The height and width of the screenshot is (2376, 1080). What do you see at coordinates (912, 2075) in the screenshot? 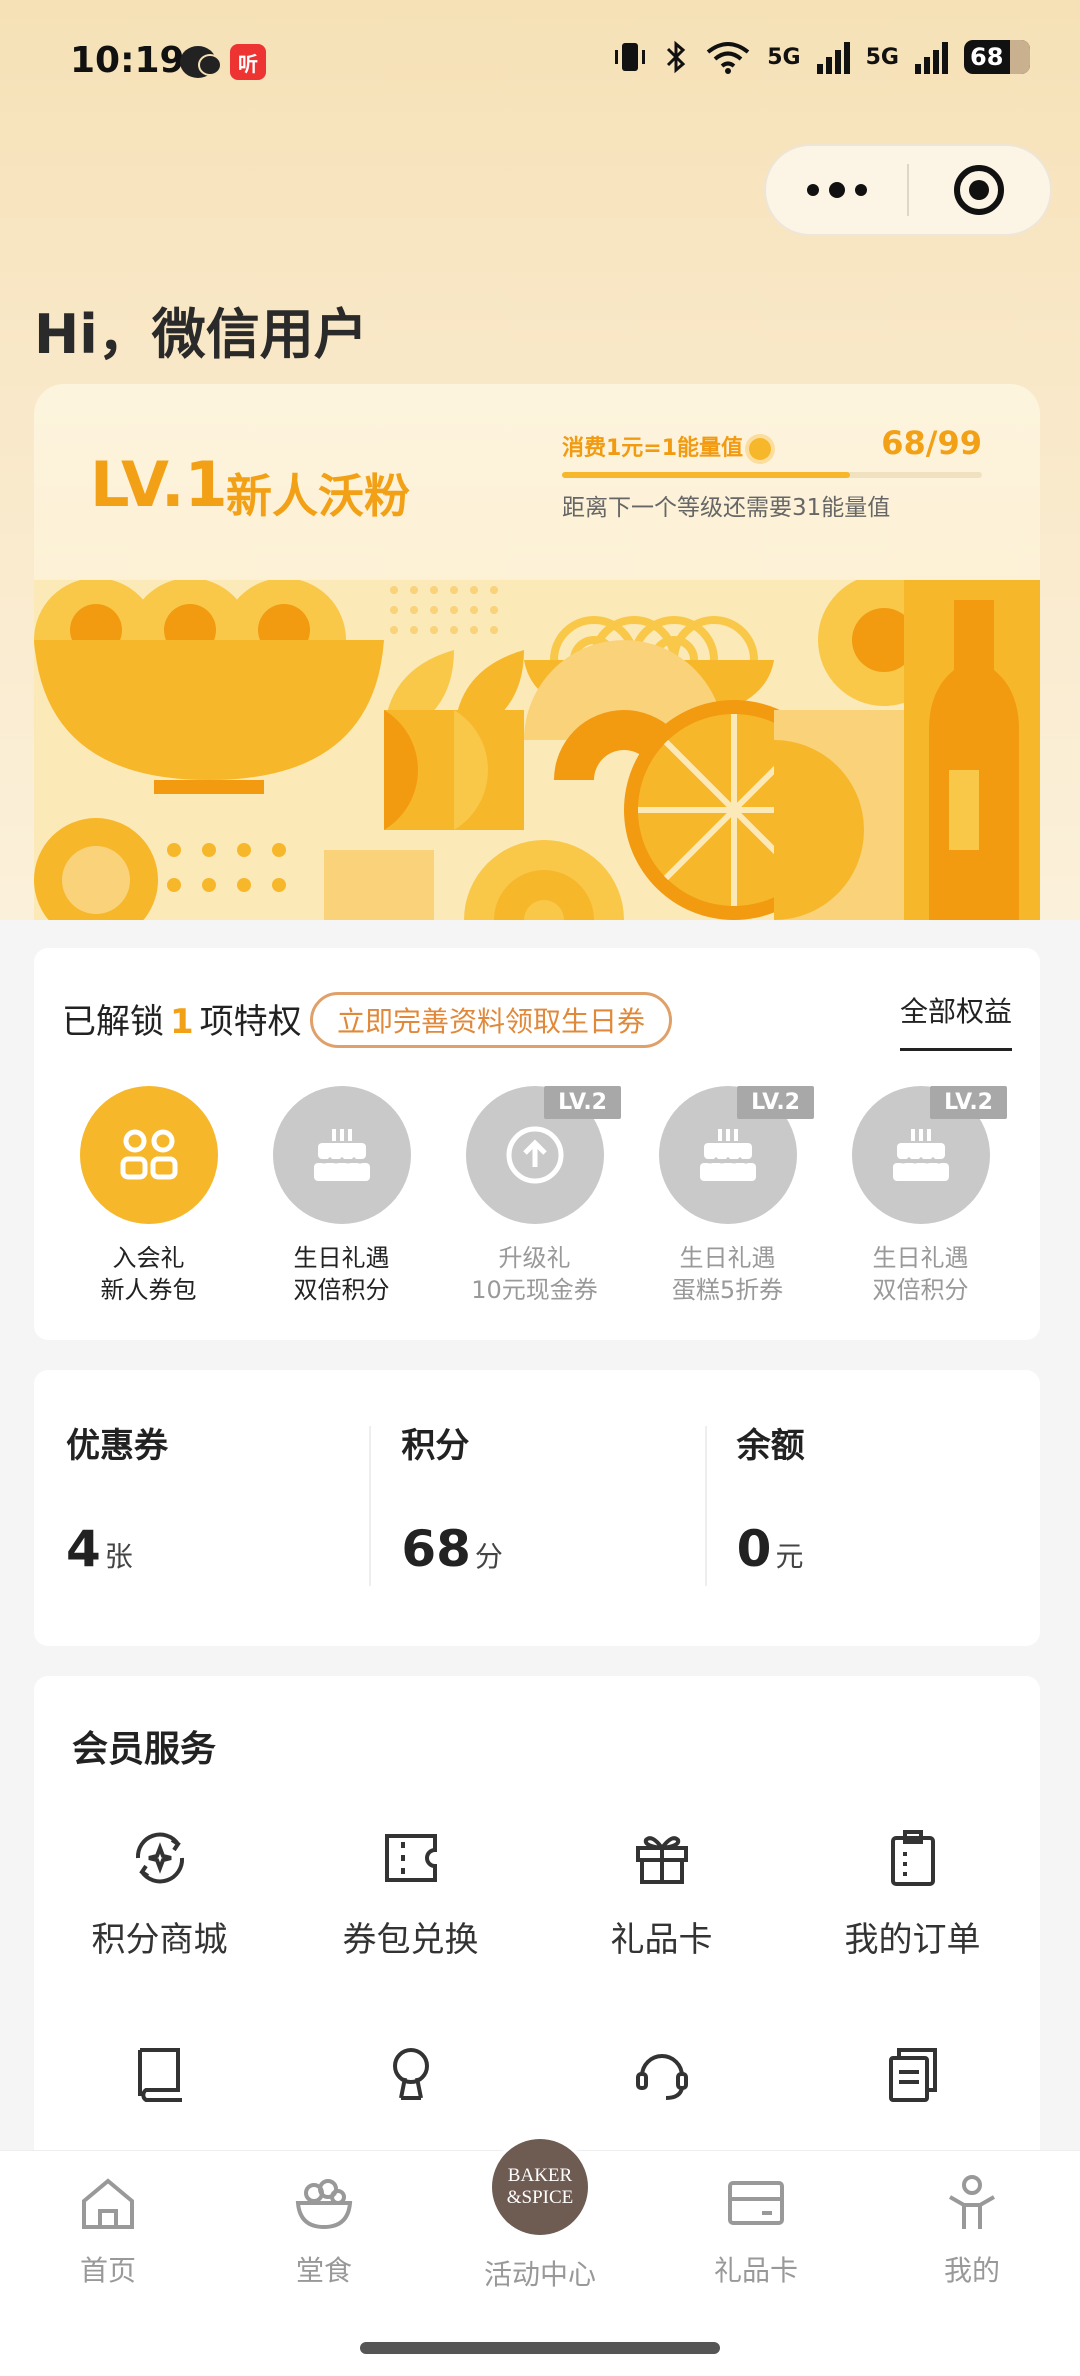
I see `documents-icon` at bounding box center [912, 2075].